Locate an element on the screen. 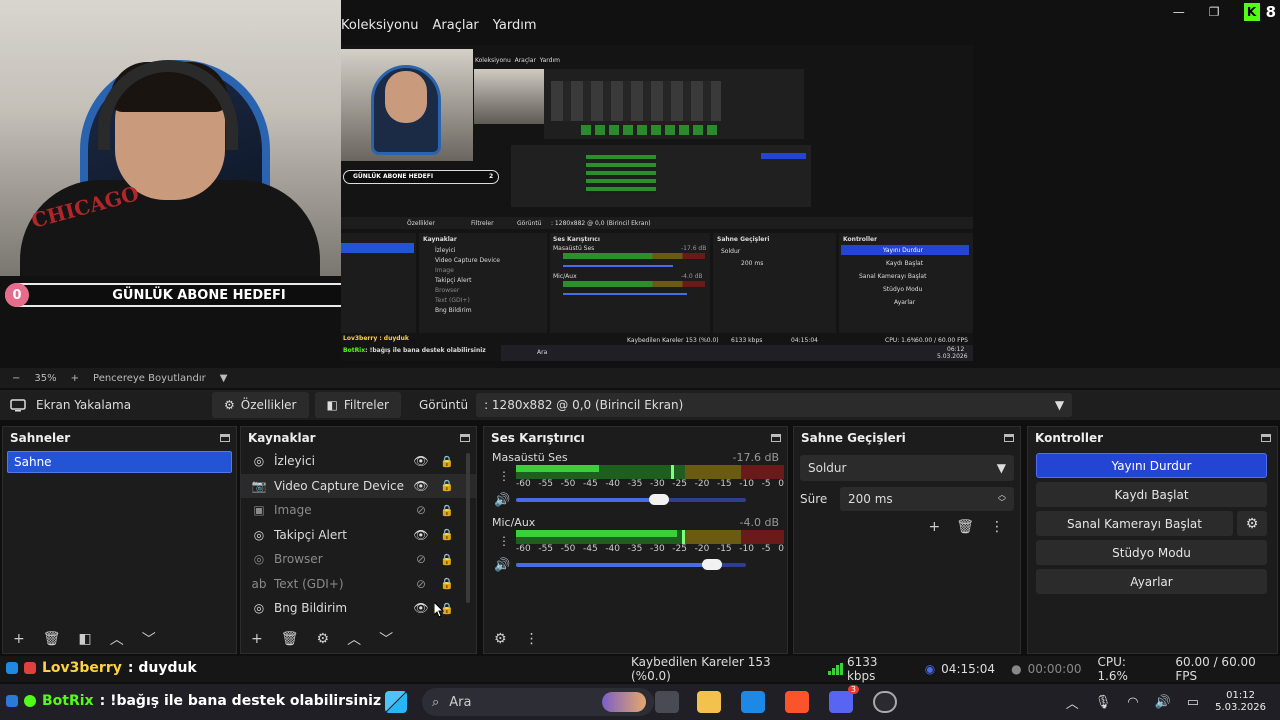  zoom-bar: − 35% + Pencereye Boyutlandır ▼ is located at coordinates (640, 378).